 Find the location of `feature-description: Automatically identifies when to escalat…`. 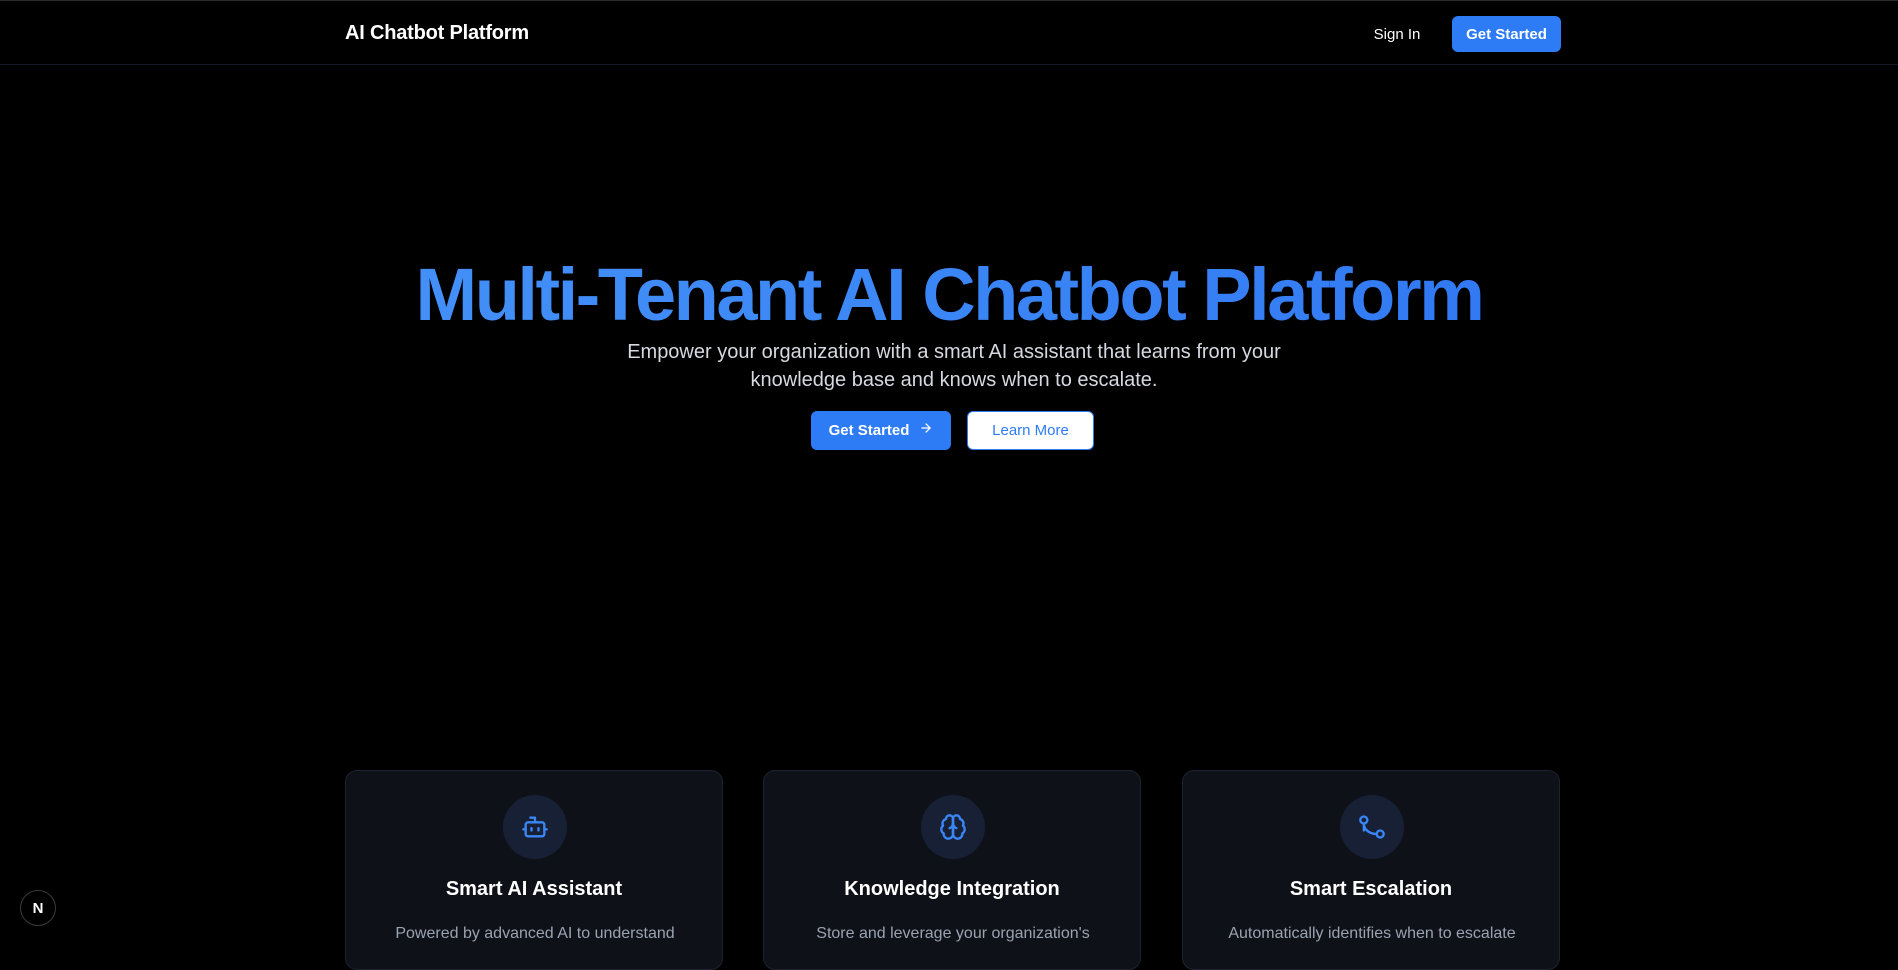

feature-description: Automatically identifies when to escalat… is located at coordinates (1372, 933).